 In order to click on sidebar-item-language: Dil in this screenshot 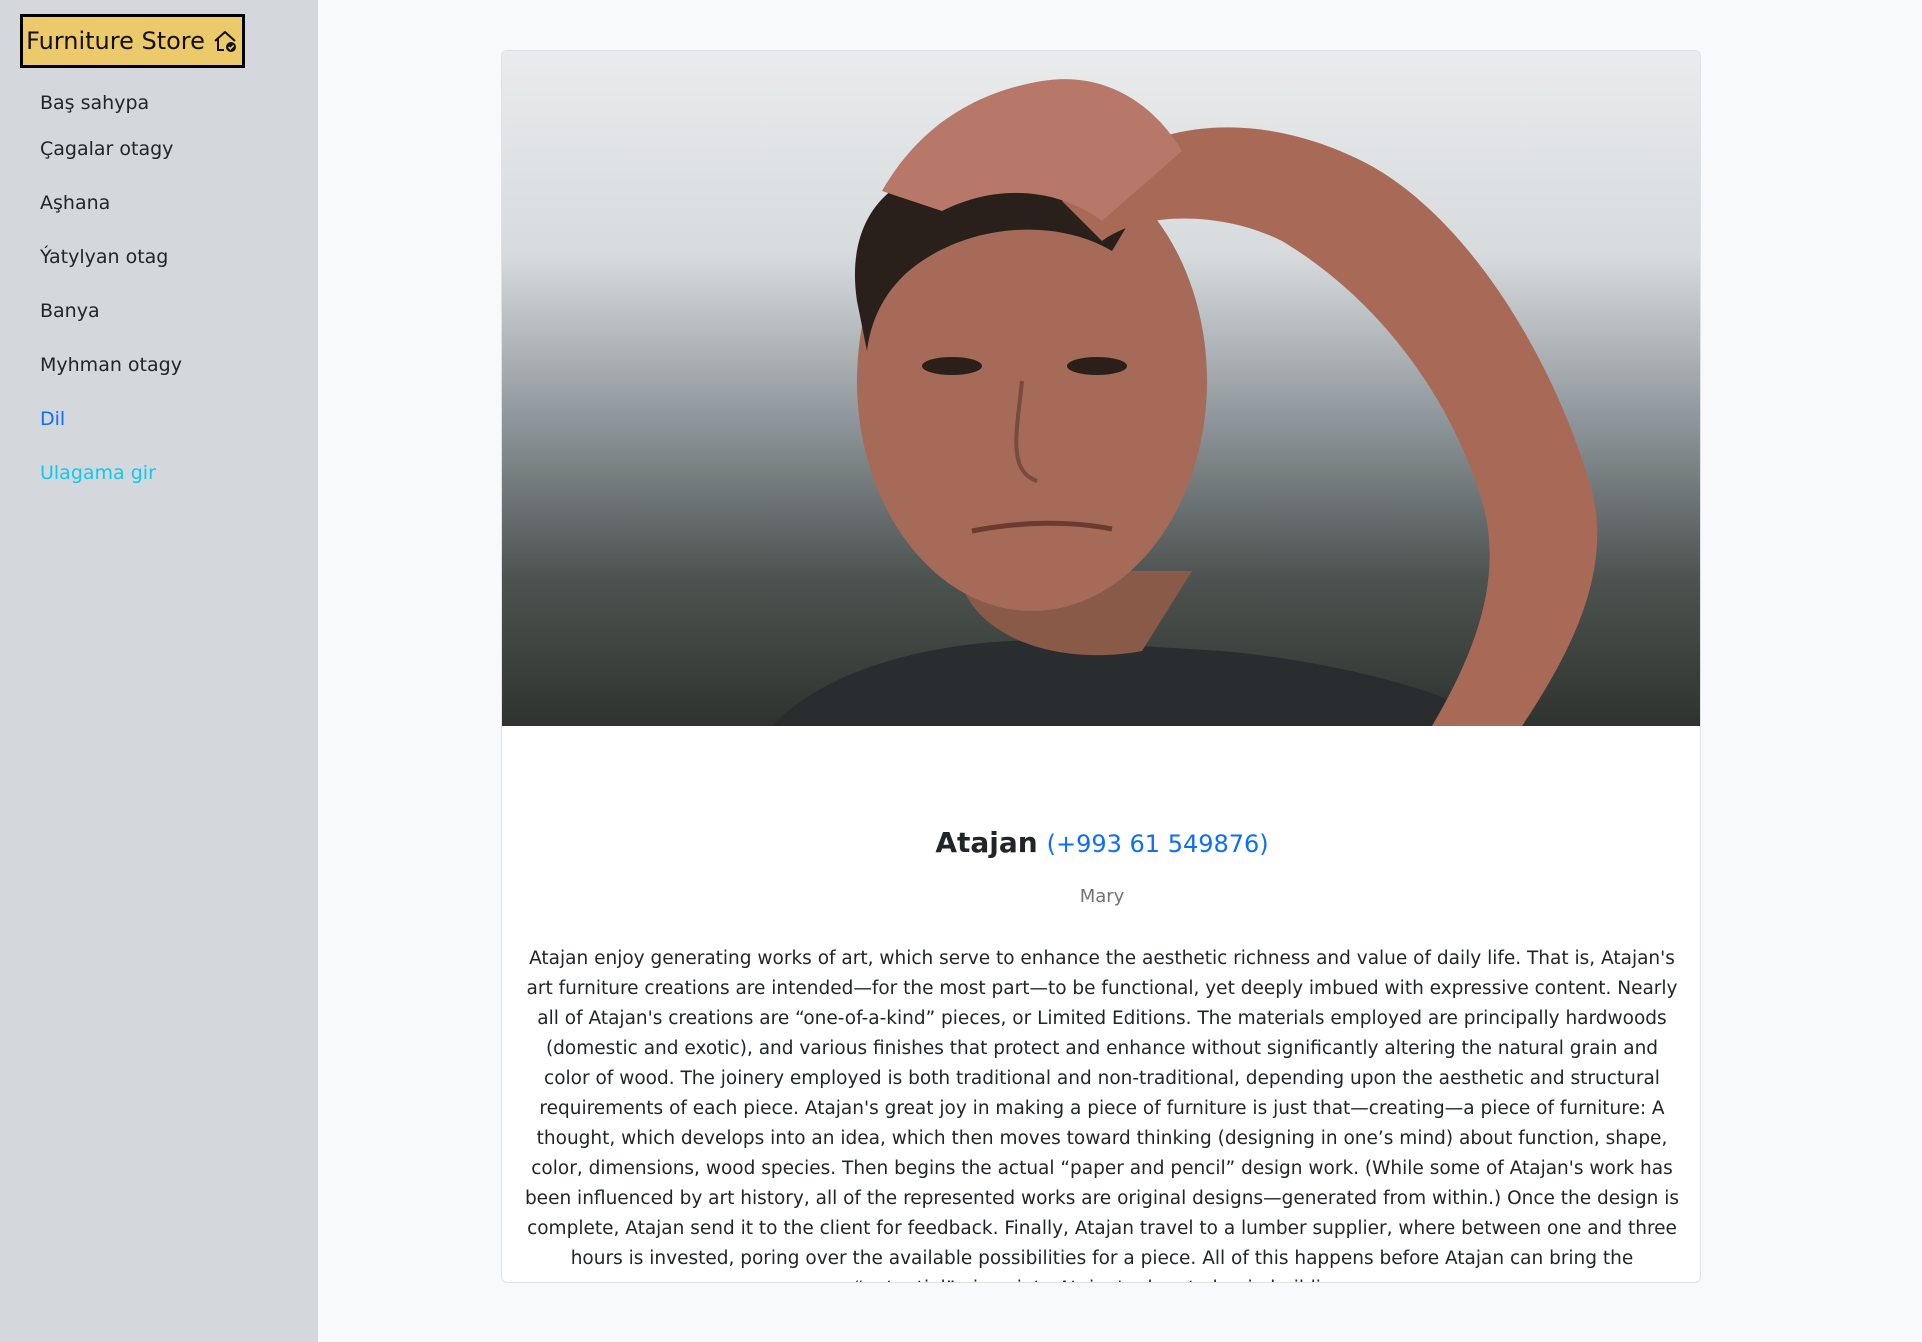, I will do `click(52, 419)`.